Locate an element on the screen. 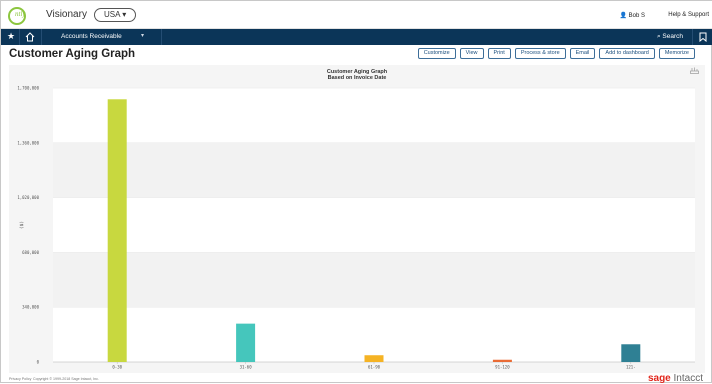 The height and width of the screenshot is (384, 712). view-button: View is located at coordinates (471, 53).